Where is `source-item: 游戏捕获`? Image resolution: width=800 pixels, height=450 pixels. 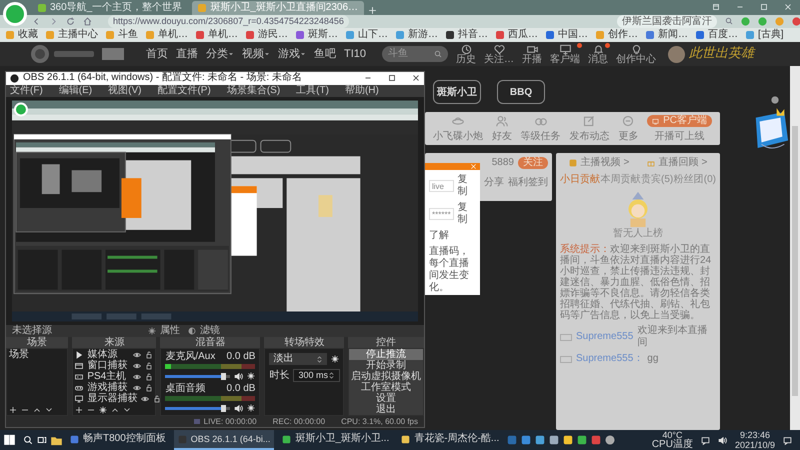 source-item: 游戏捕获 is located at coordinates (107, 388).